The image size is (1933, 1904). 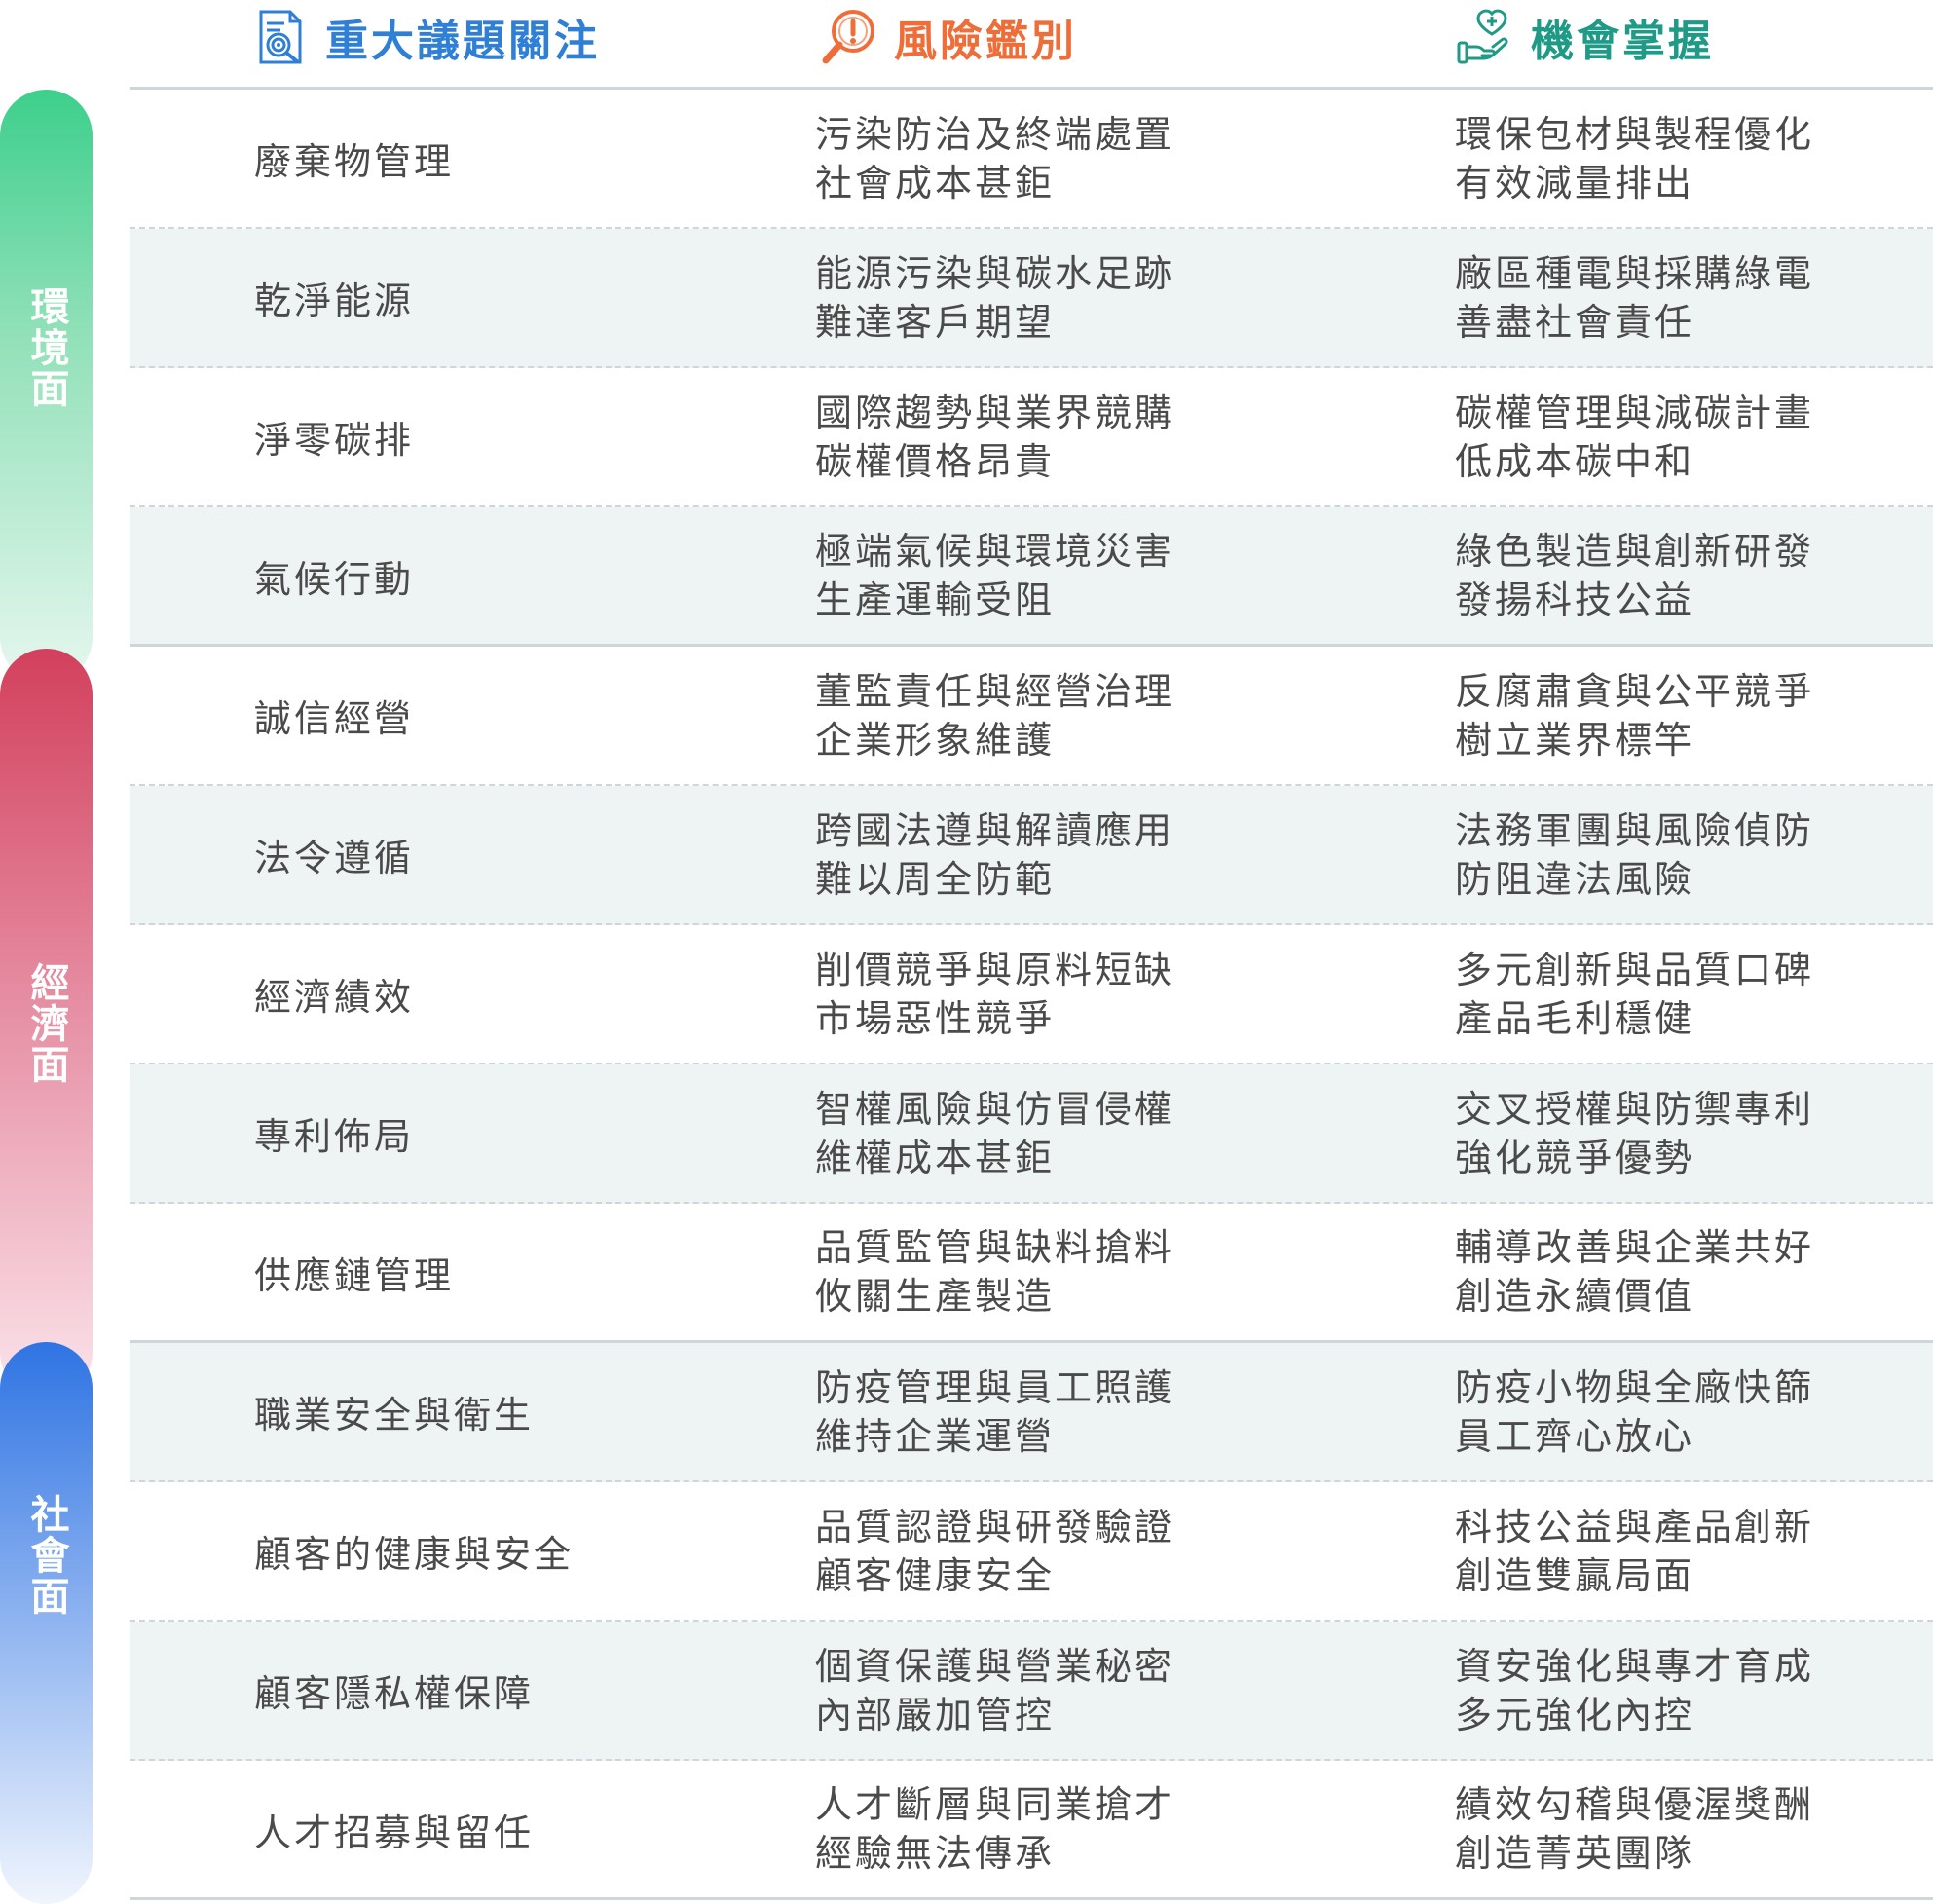 I want to click on category-environment-label: 環境面, so click(x=46, y=347).